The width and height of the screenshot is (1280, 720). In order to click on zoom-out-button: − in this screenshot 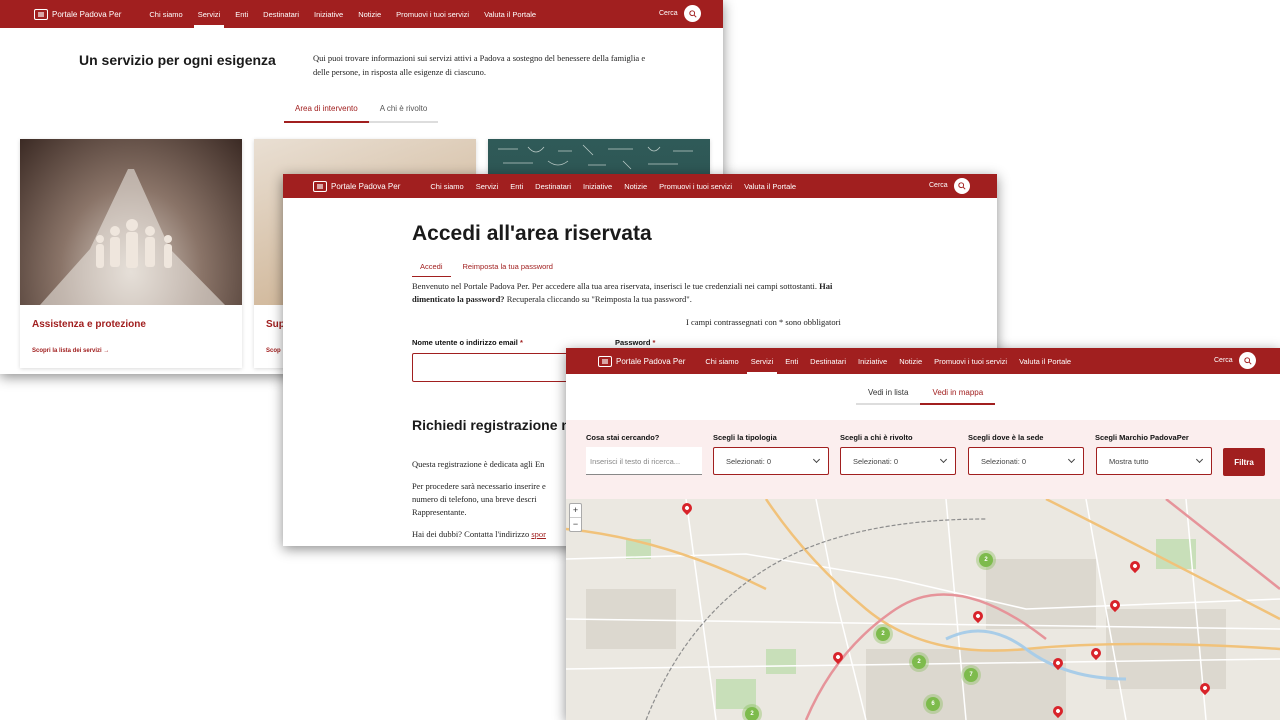, I will do `click(575, 524)`.